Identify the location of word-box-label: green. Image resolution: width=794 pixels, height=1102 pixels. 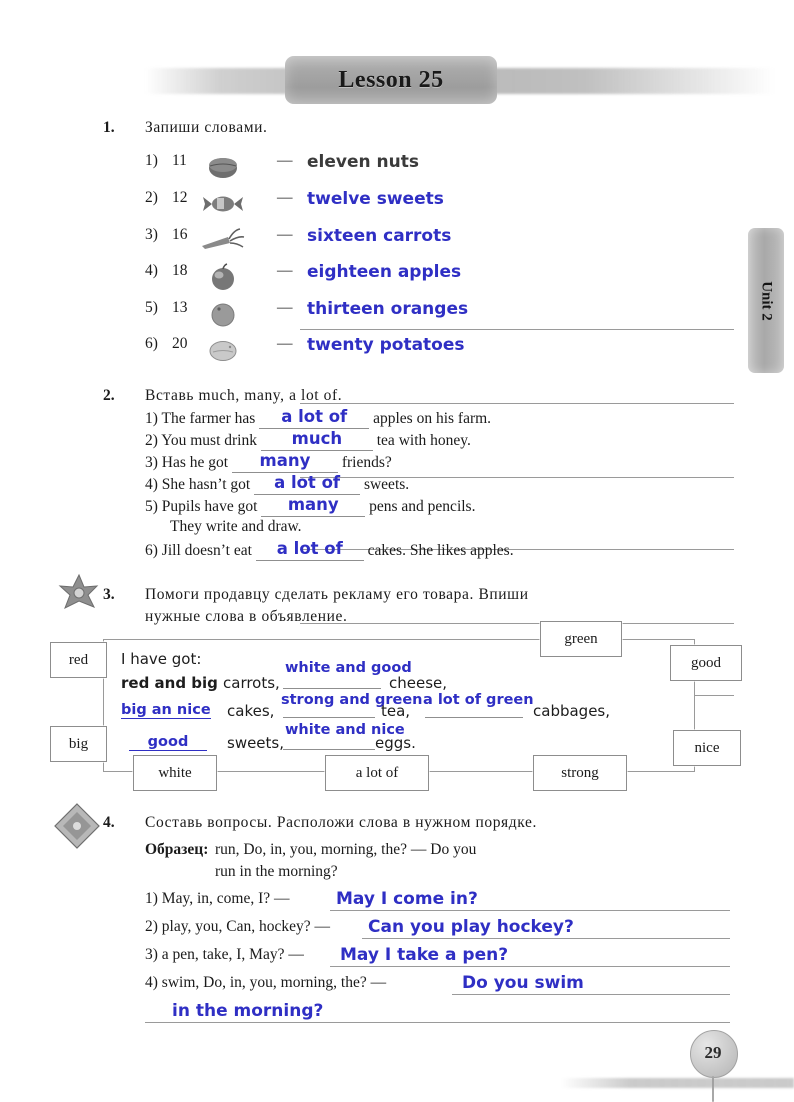
(581, 638).